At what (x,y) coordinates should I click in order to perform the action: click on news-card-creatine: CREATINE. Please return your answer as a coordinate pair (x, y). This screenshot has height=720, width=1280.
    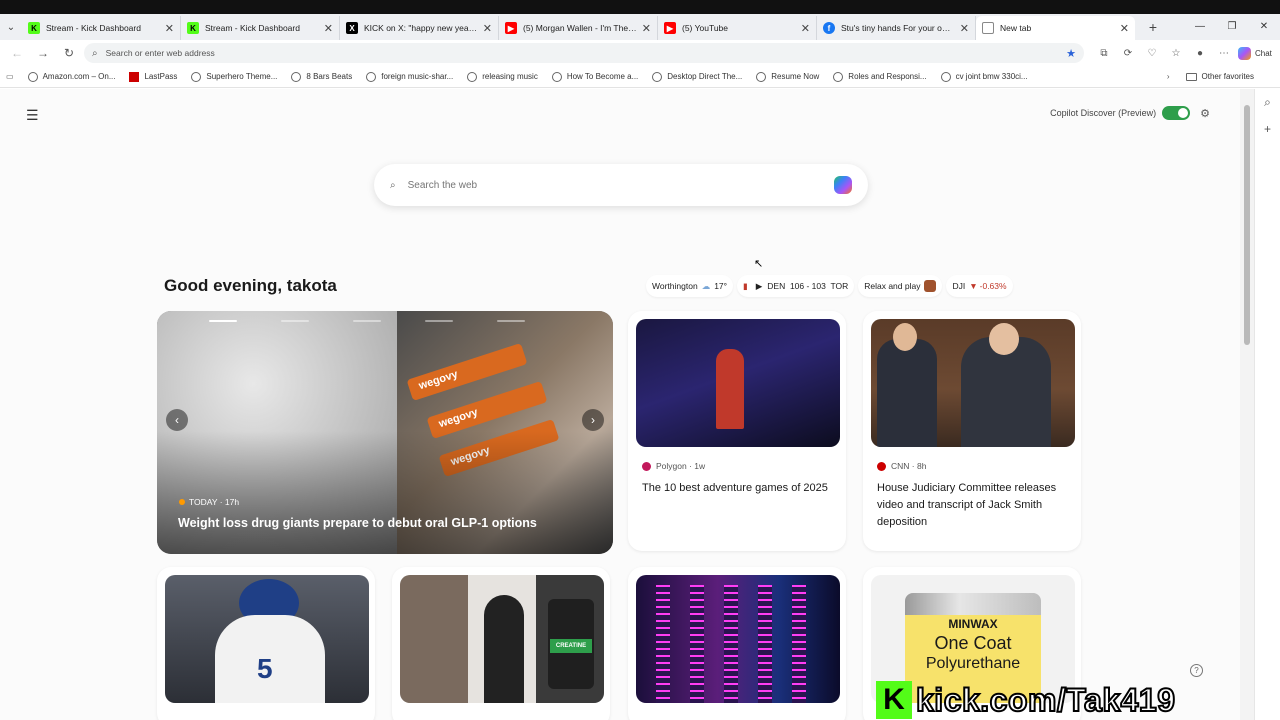
    Looking at the image, I should click on (501, 643).